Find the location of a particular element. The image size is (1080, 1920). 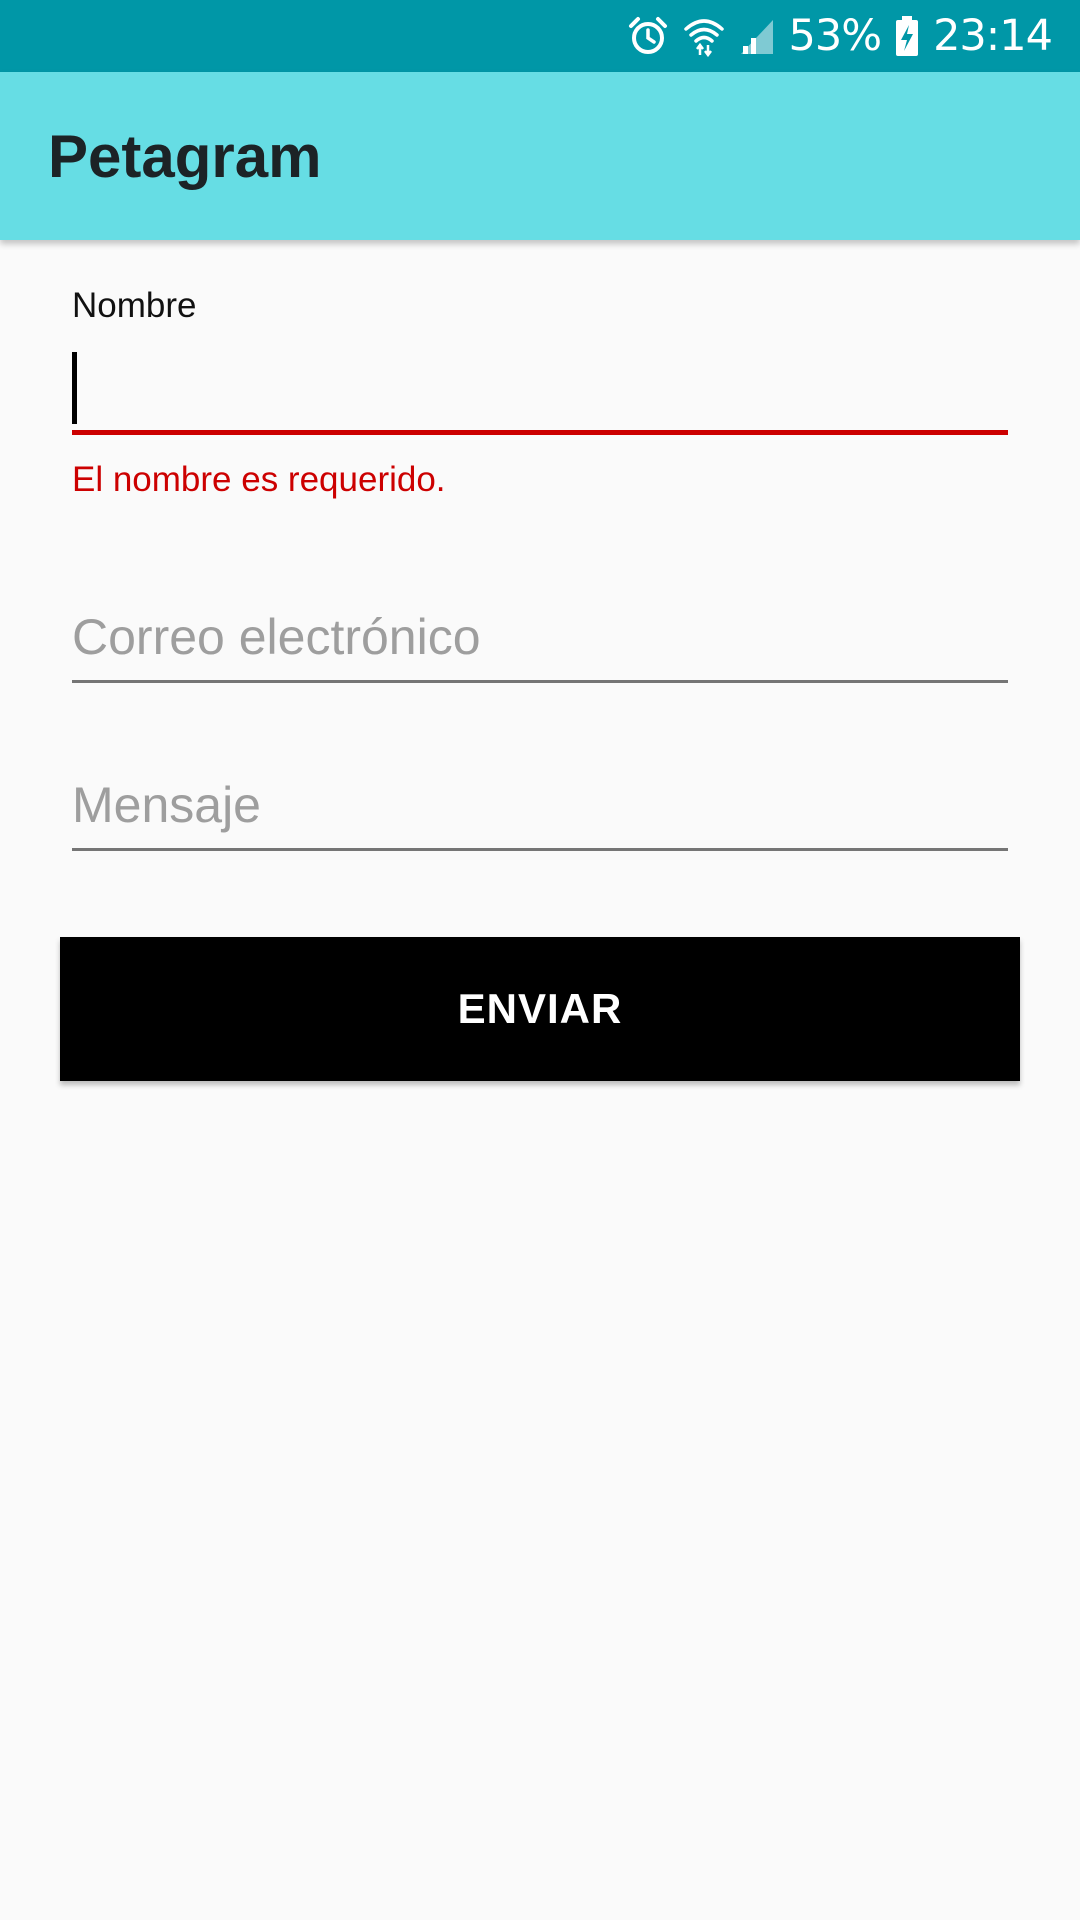

correo-input is located at coordinates (540, 637).